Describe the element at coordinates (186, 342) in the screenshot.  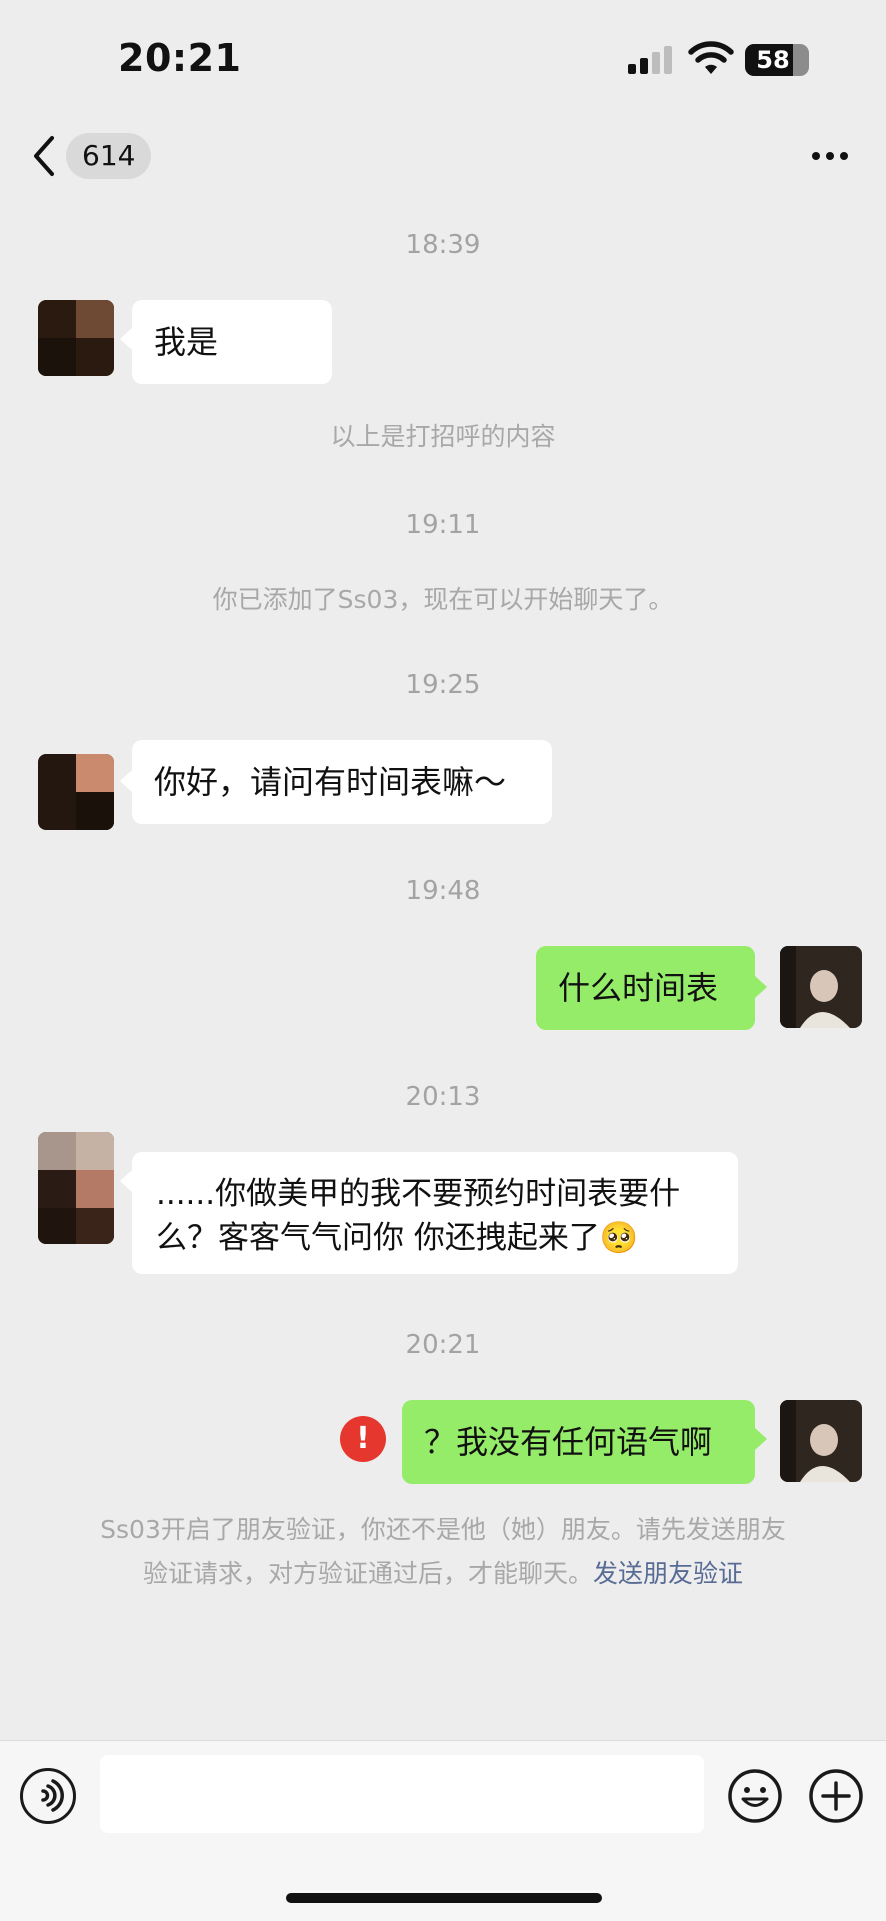
I see `message-text: 我是` at that location.